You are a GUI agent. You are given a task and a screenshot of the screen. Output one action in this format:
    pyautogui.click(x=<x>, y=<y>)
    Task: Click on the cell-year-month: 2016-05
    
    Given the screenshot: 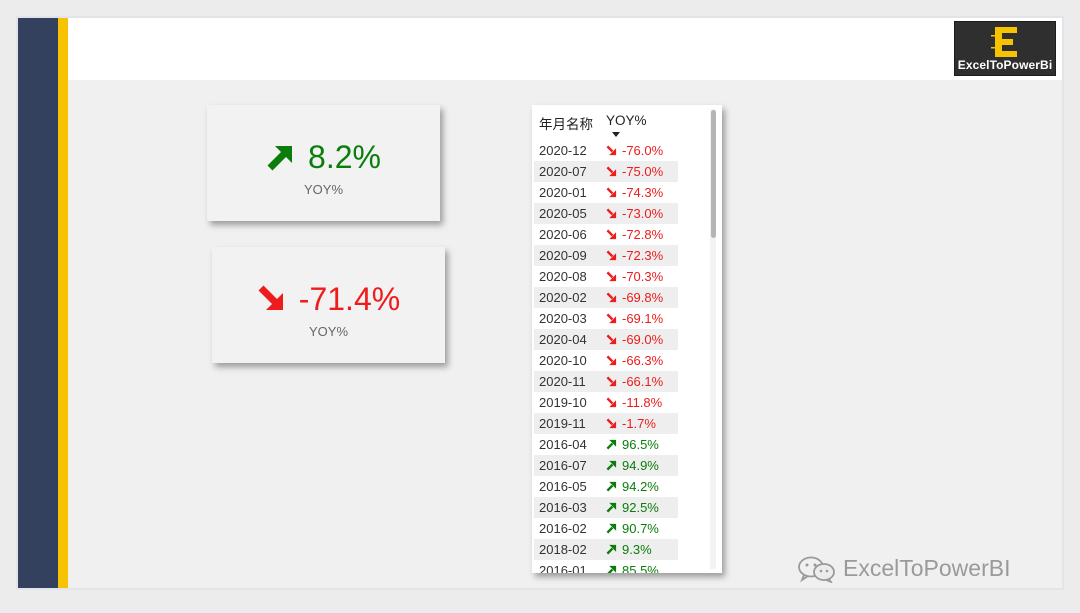 What is the action you would take?
    pyautogui.click(x=563, y=486)
    